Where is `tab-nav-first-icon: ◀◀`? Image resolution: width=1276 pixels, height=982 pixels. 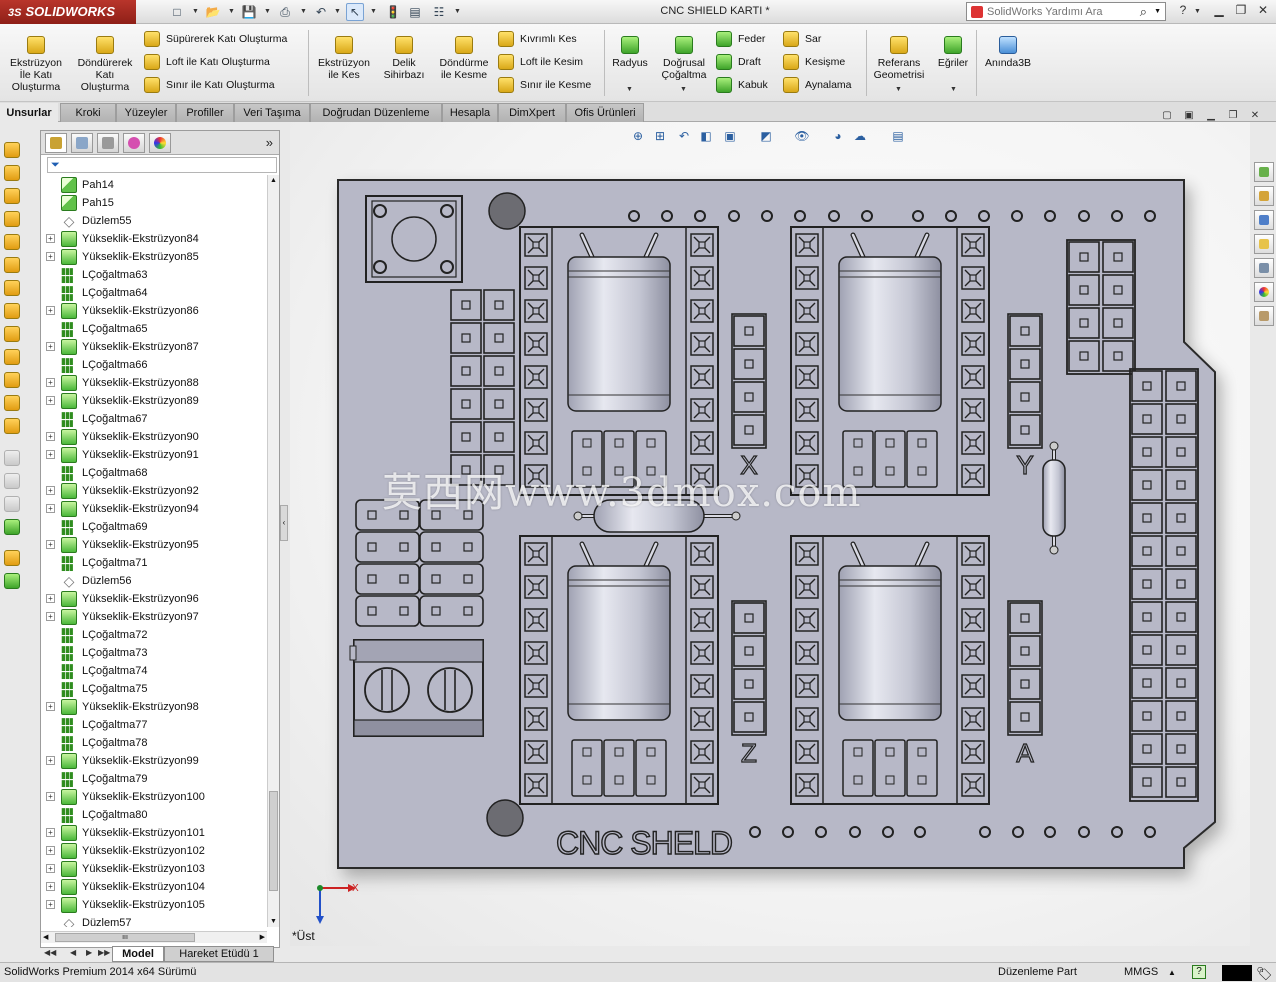
tab-nav-first-icon: ◀◀ is located at coordinates (50, 952).